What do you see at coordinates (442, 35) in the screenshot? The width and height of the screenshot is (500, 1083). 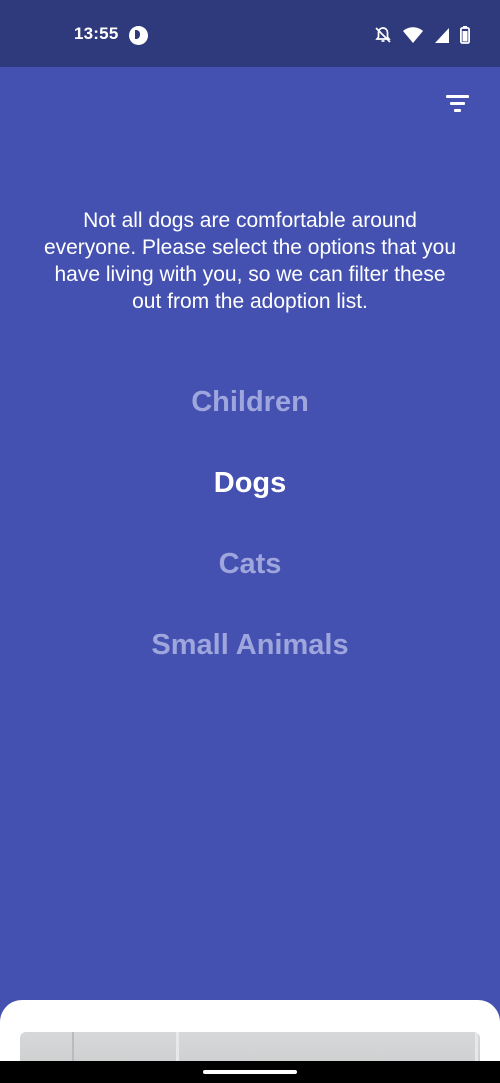 I see `cell-signal-icon` at bounding box center [442, 35].